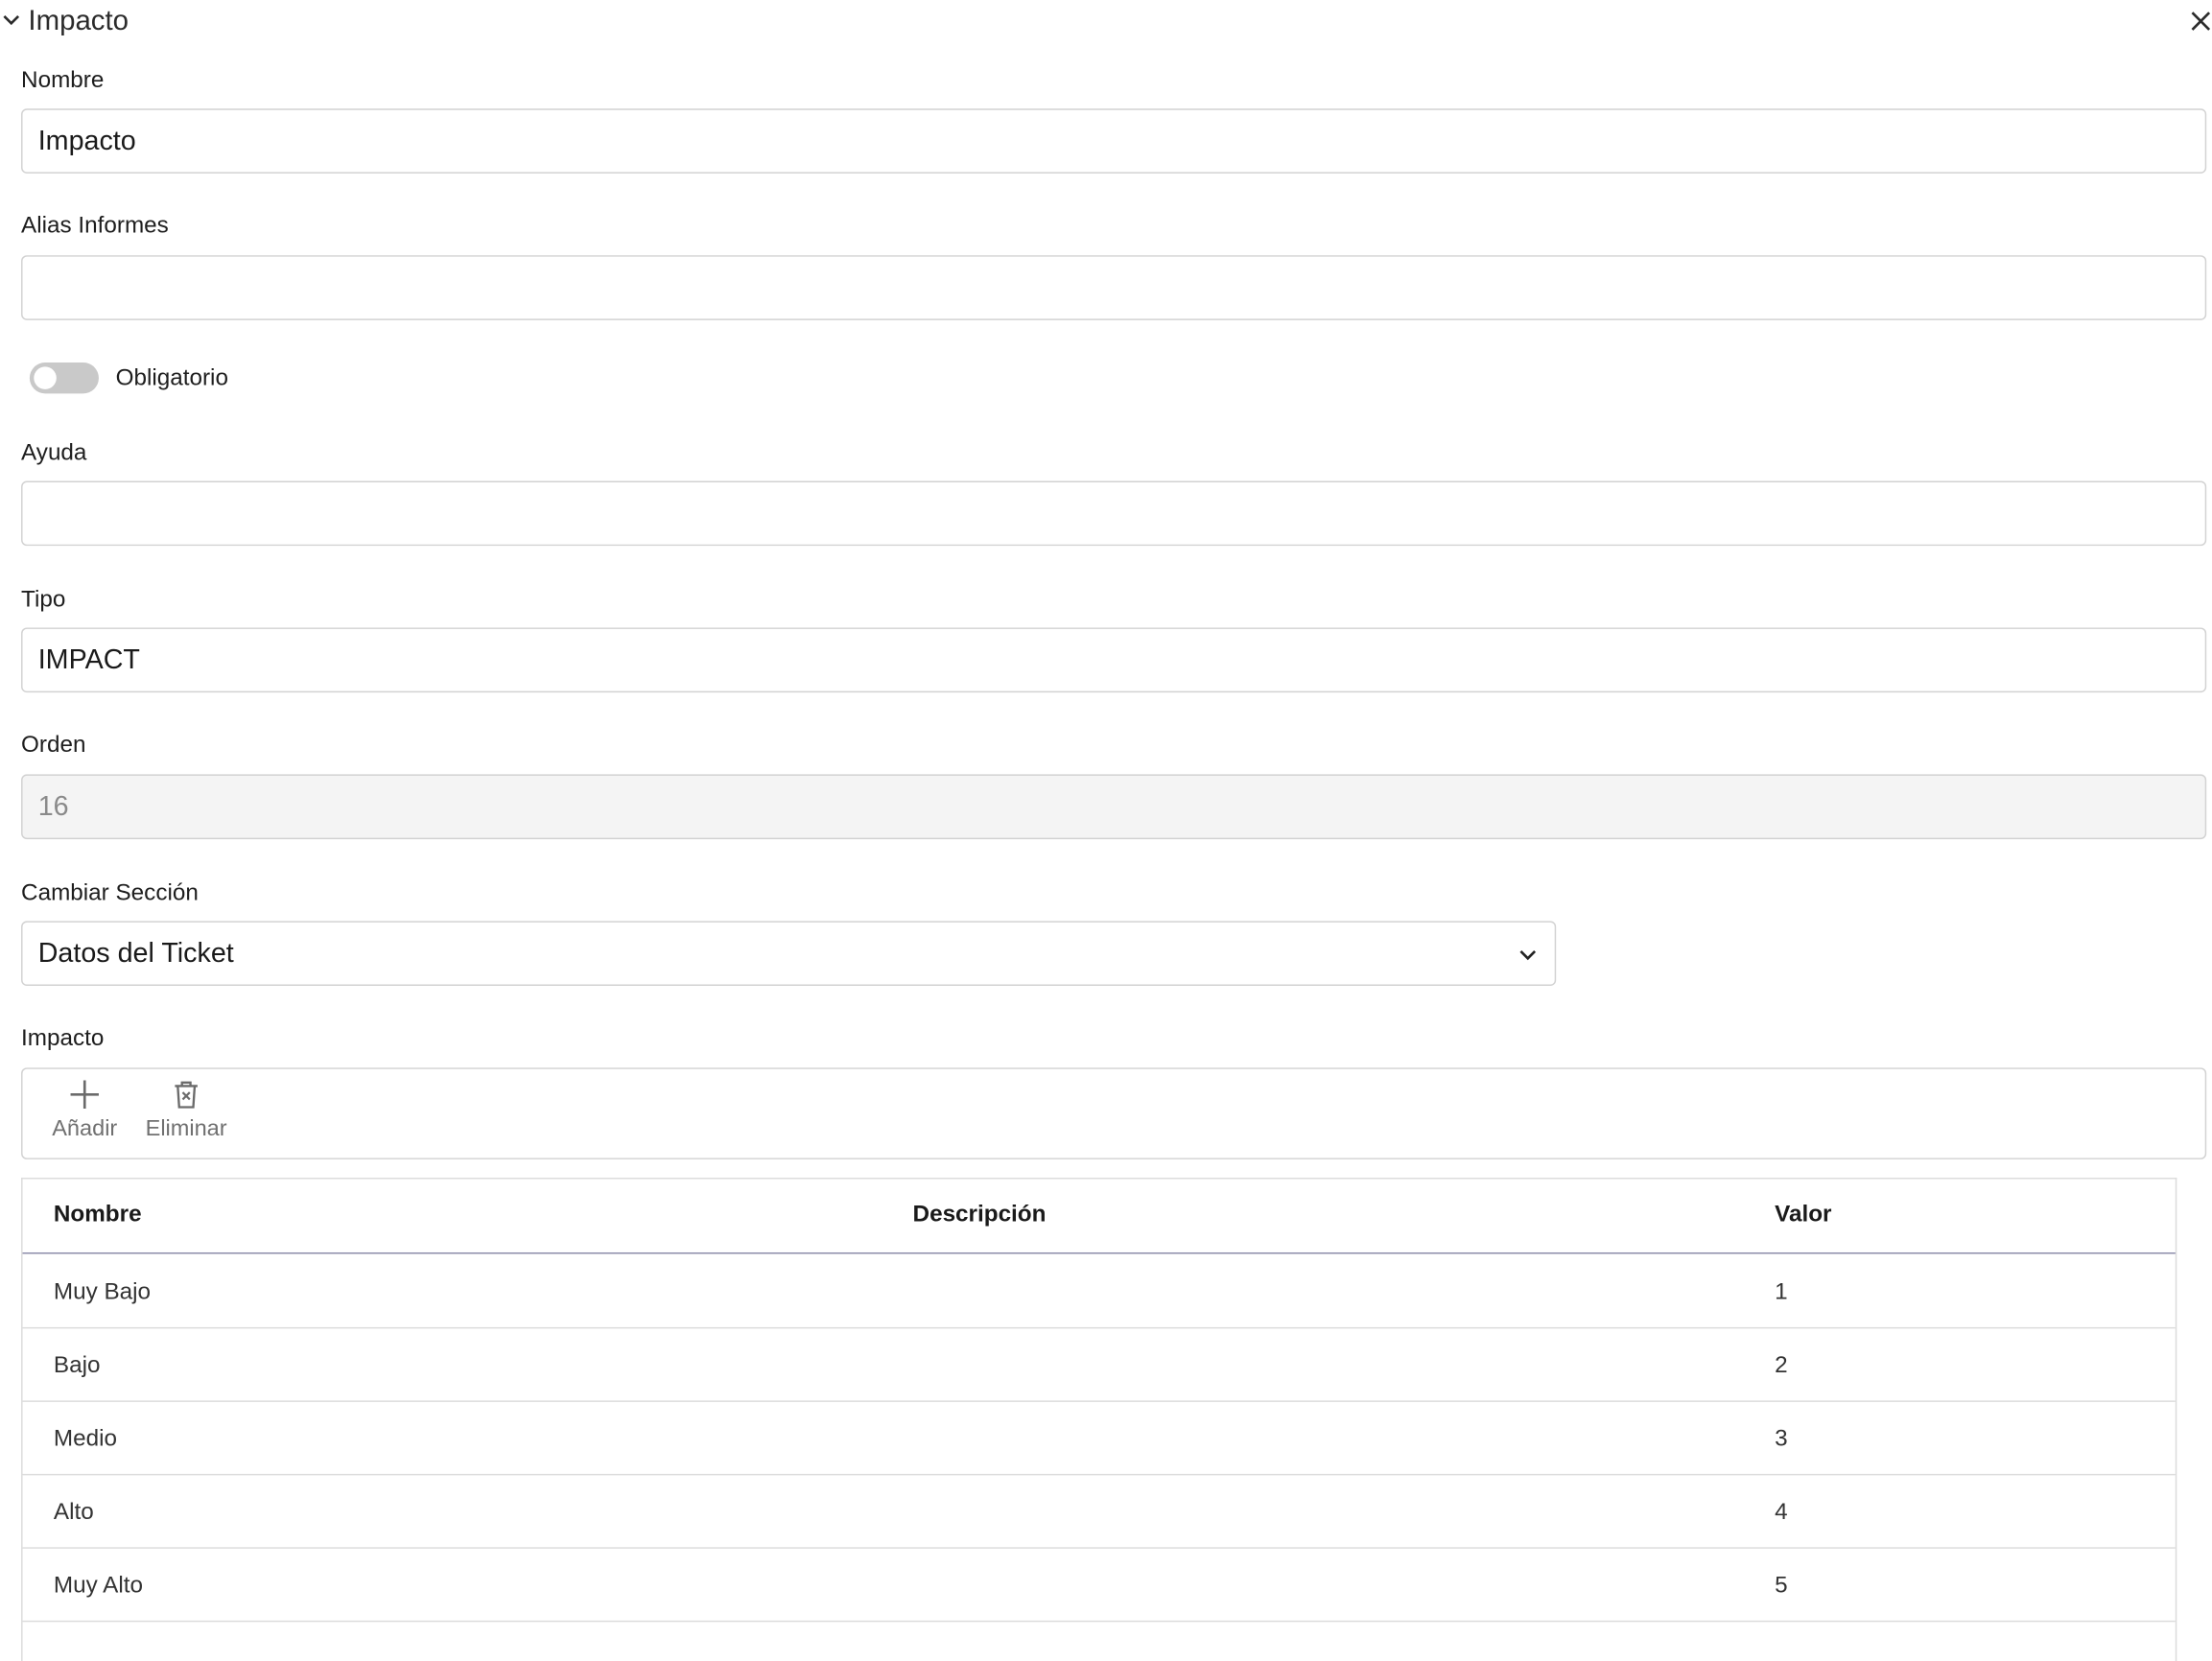  What do you see at coordinates (64, 378) in the screenshot?
I see `obligatorio-toggle` at bounding box center [64, 378].